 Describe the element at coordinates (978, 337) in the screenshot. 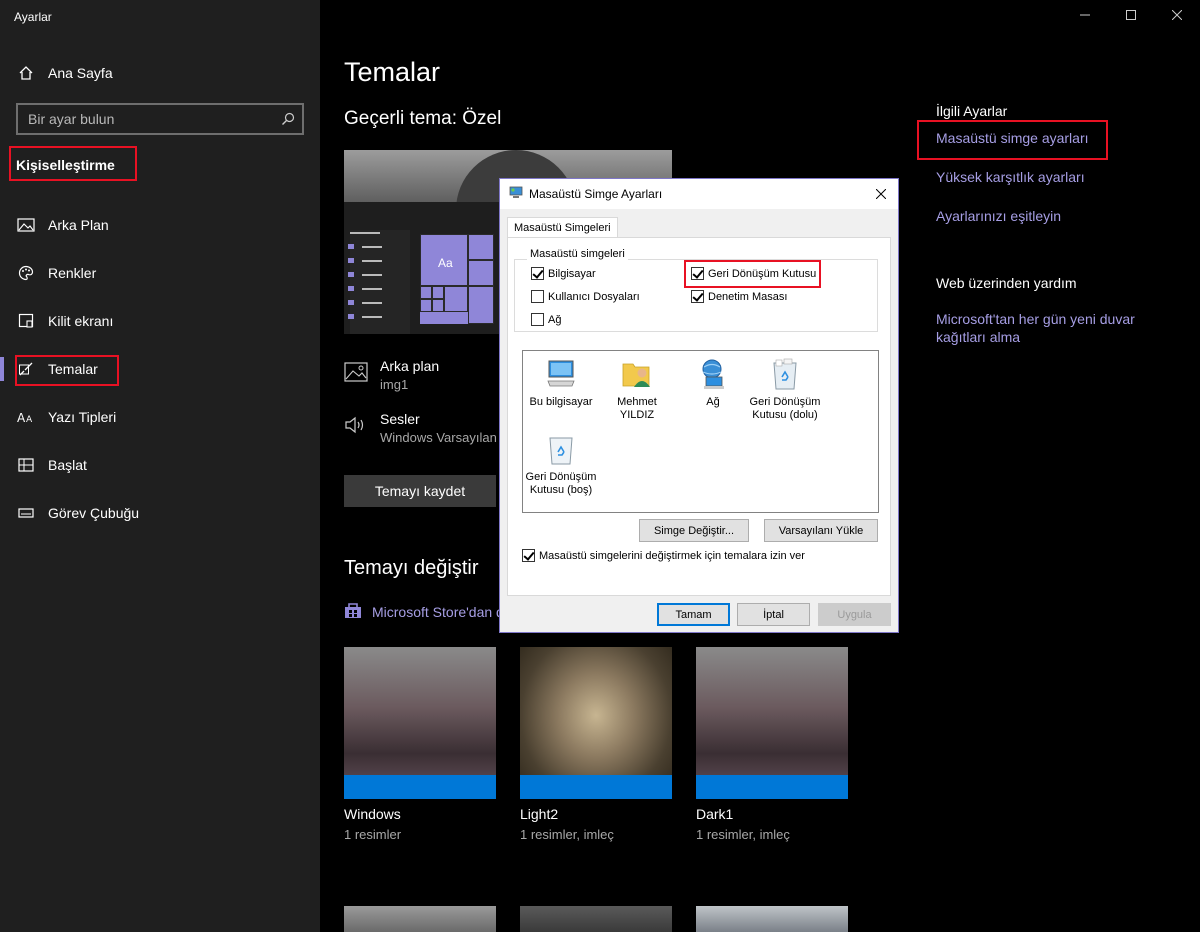

I see `daily-wallpaper-link-line: kağıtları alma` at that location.